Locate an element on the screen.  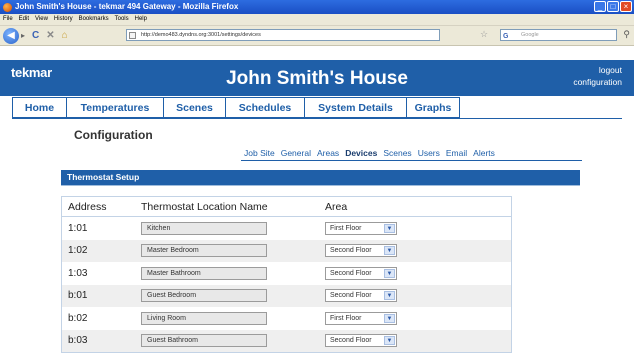
close-button: × is located at coordinates (626, 6).